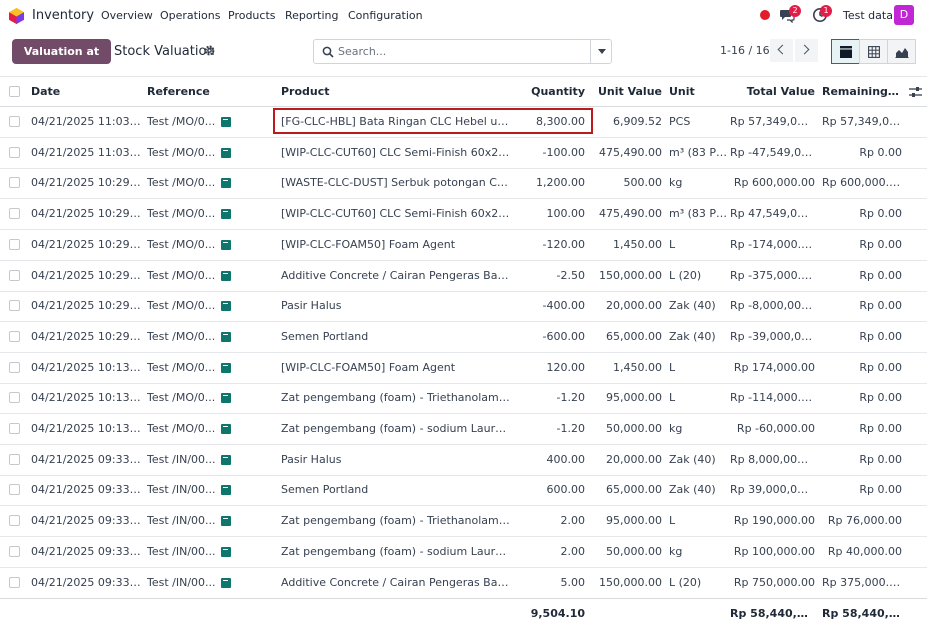  What do you see at coordinates (356, 92) in the screenshot?
I see `column-header-product: Product` at bounding box center [356, 92].